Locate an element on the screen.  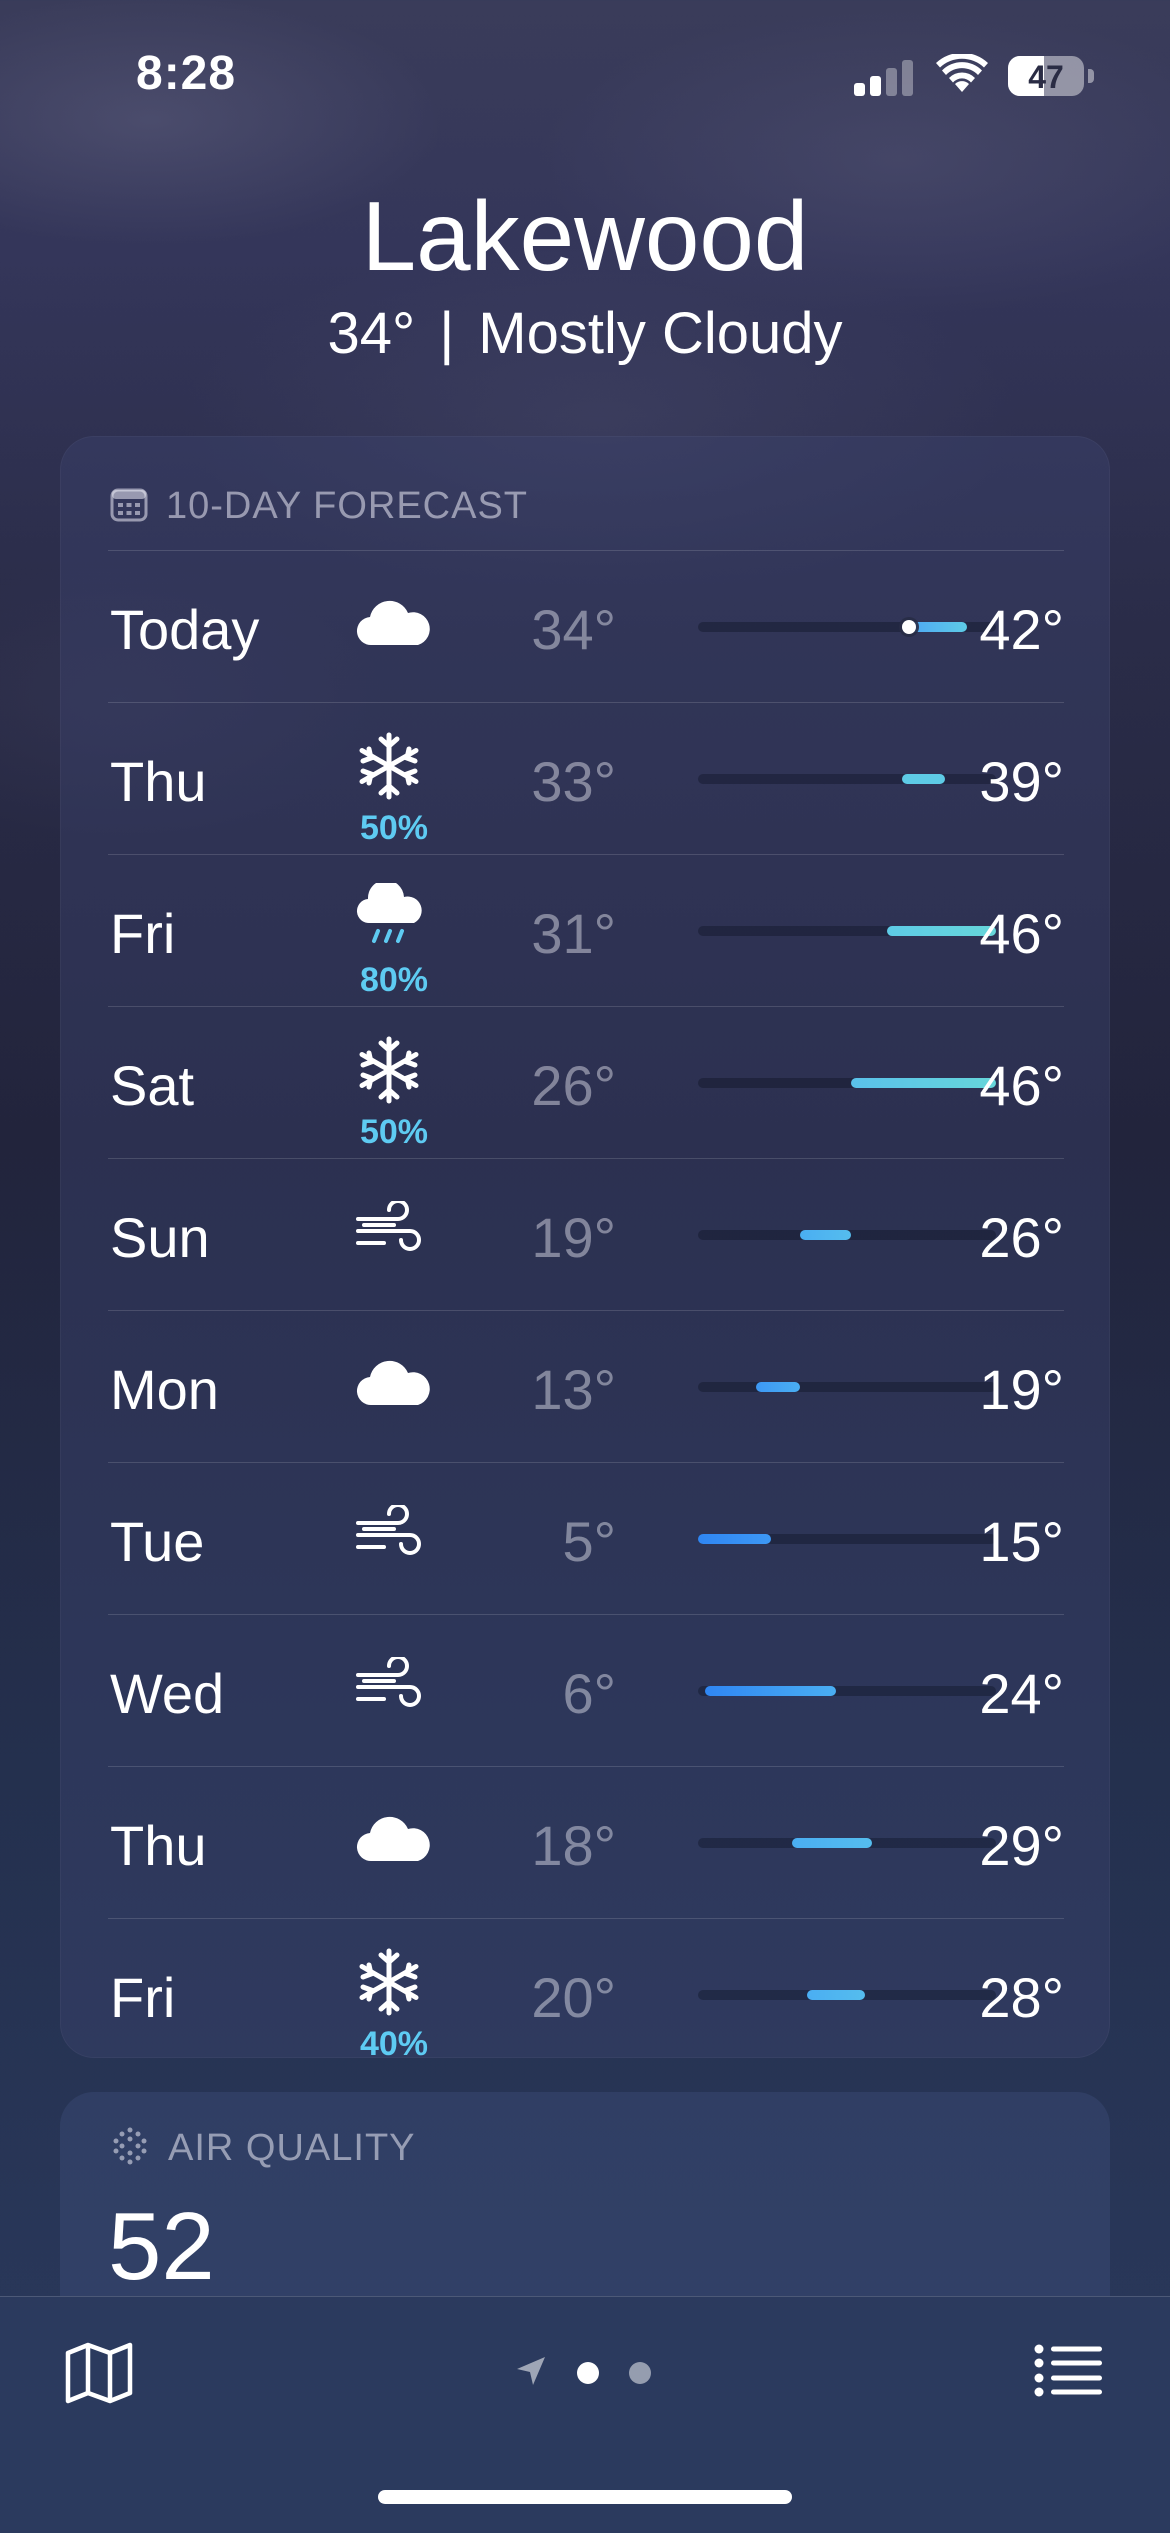
low-temp: 5° is located at coordinates (589, 1541).